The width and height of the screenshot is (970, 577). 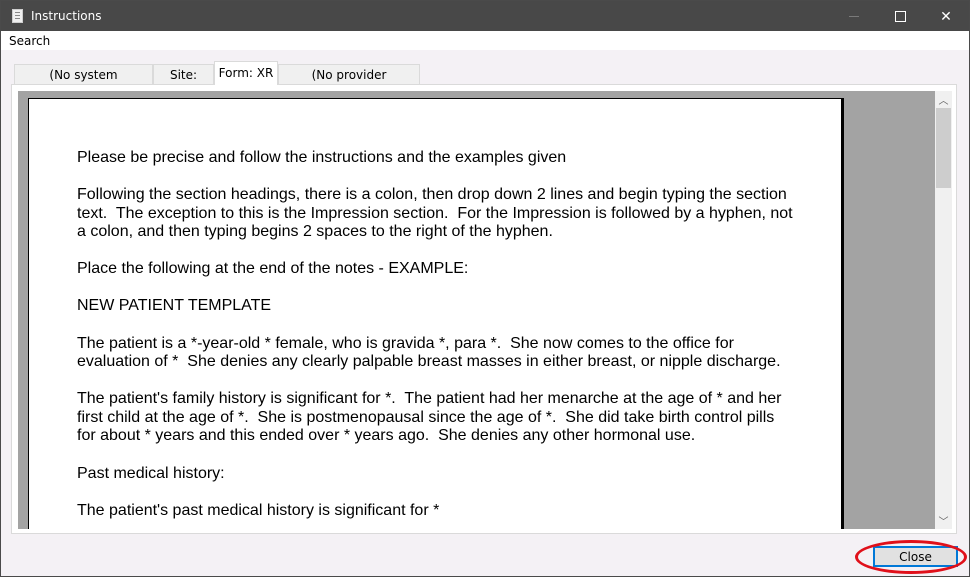 What do you see at coordinates (943, 148) in the screenshot?
I see `scroll-thumb` at bounding box center [943, 148].